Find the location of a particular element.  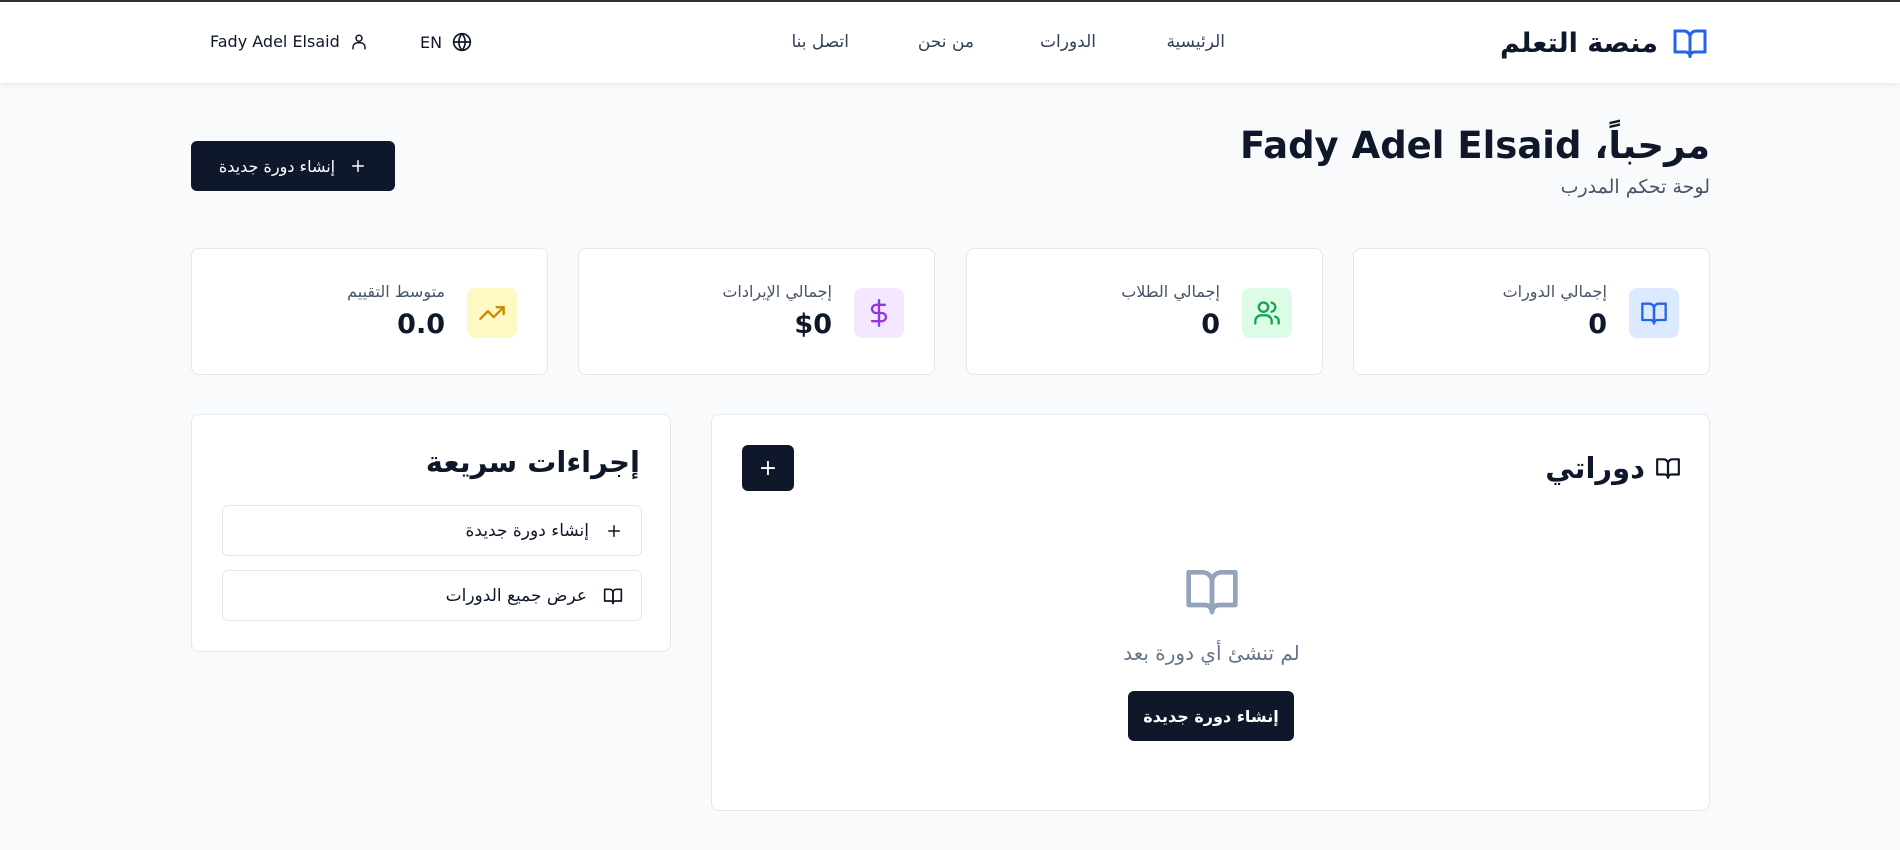

user-name: Fady Adel Elsaid is located at coordinates (275, 41).